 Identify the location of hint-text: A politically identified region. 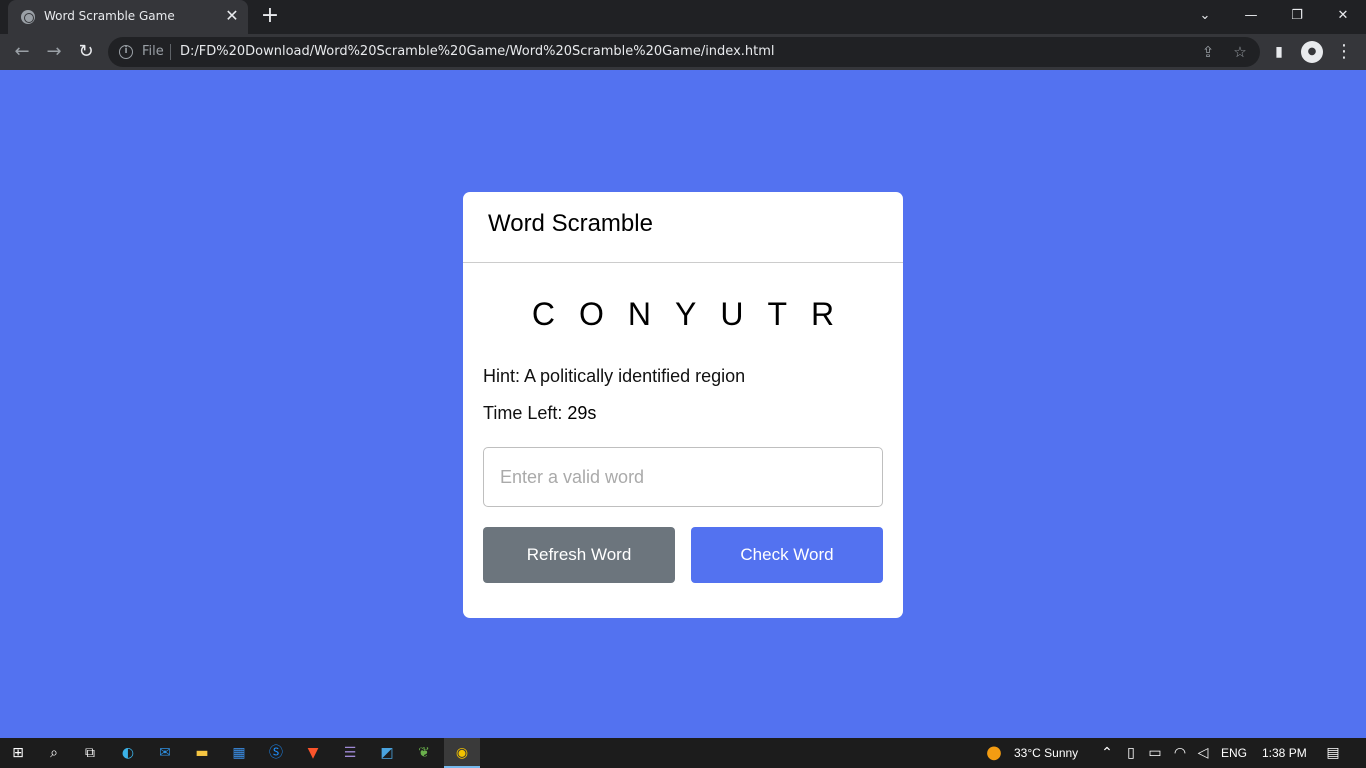
(635, 376).